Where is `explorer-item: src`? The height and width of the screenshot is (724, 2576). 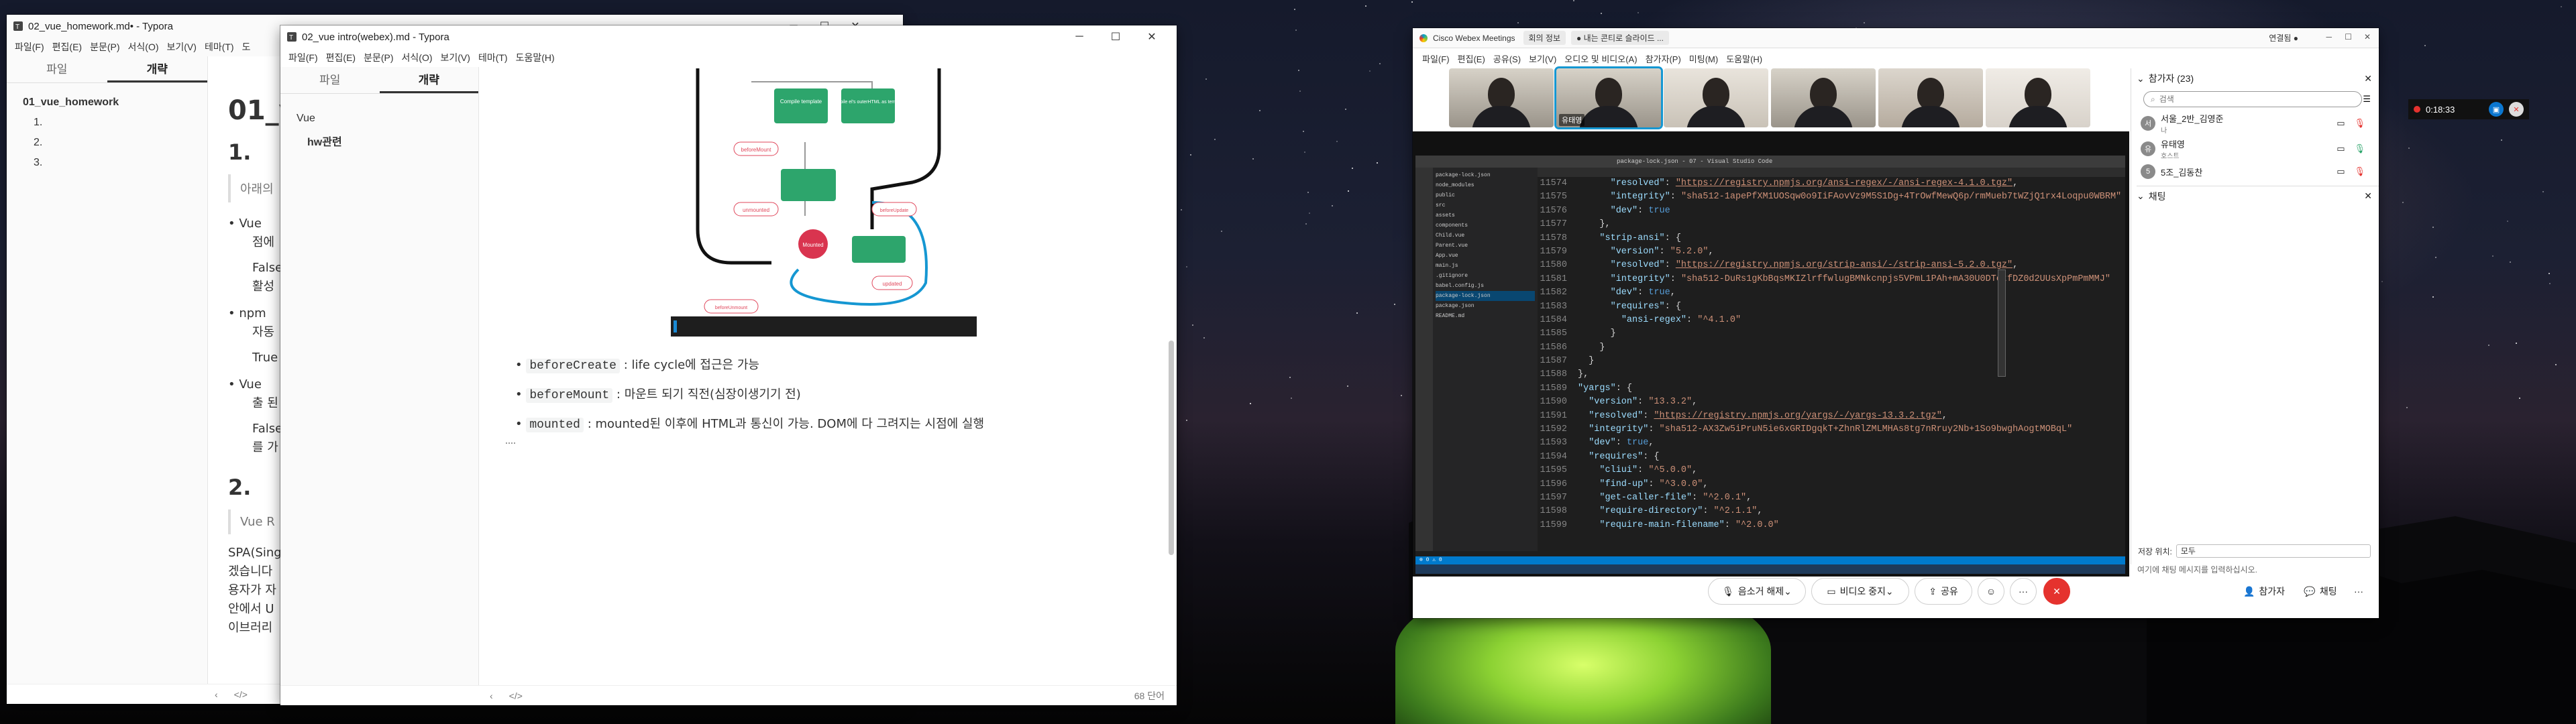
explorer-item: src is located at coordinates (1485, 205).